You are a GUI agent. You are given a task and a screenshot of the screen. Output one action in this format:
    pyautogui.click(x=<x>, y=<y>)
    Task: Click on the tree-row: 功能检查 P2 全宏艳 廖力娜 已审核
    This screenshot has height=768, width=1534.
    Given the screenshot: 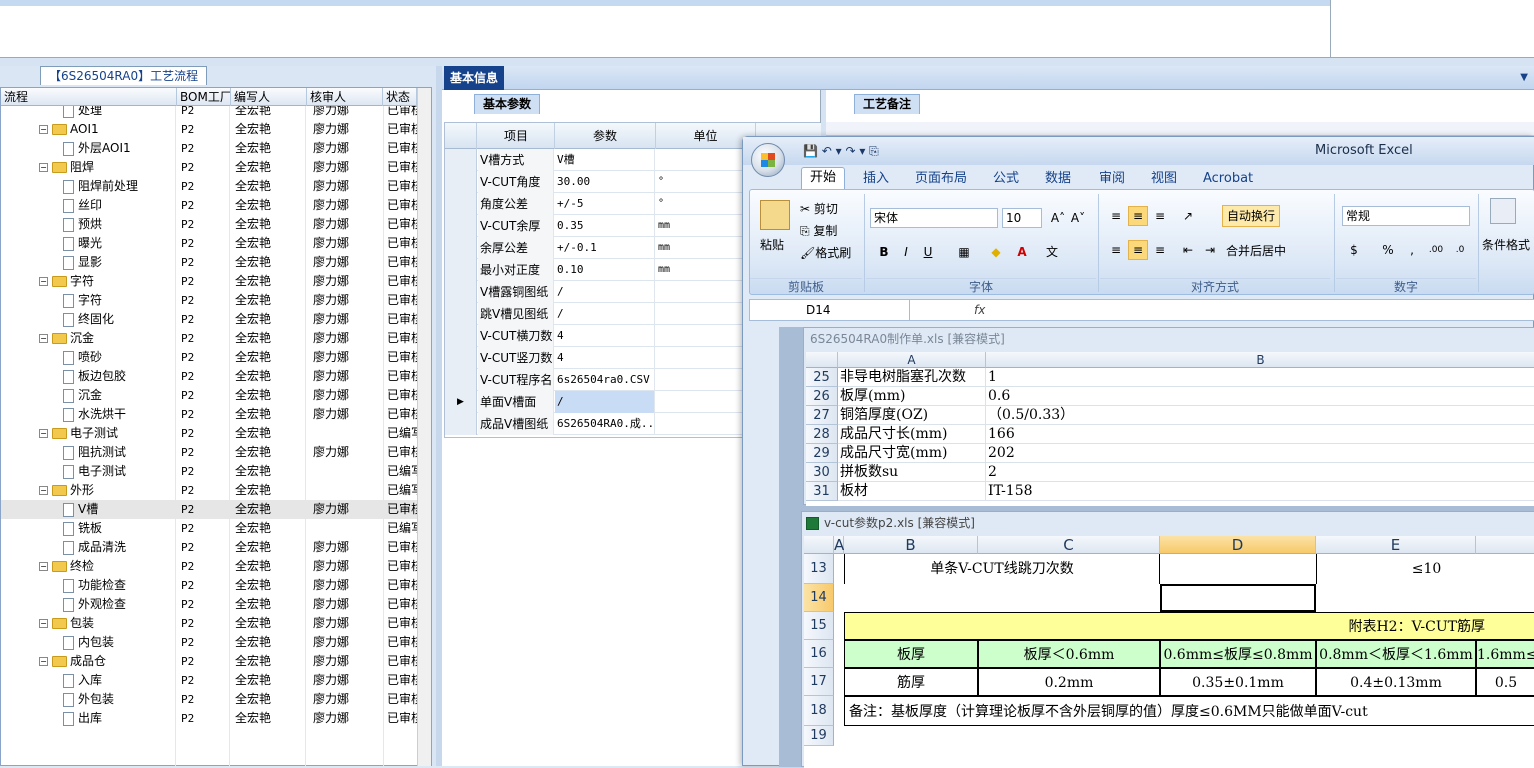 What is the action you would take?
    pyautogui.click(x=209, y=585)
    